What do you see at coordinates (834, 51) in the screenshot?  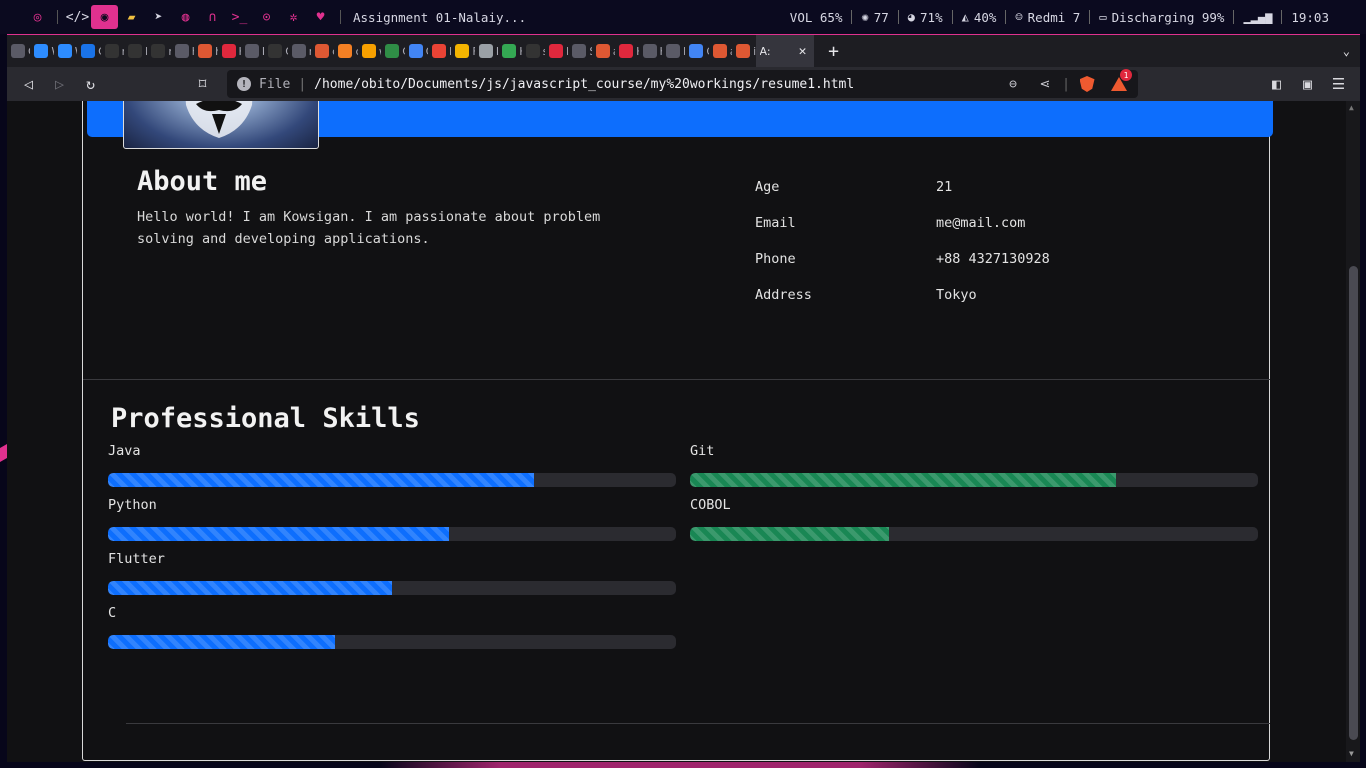 I see `new-tab-icon: +` at bounding box center [834, 51].